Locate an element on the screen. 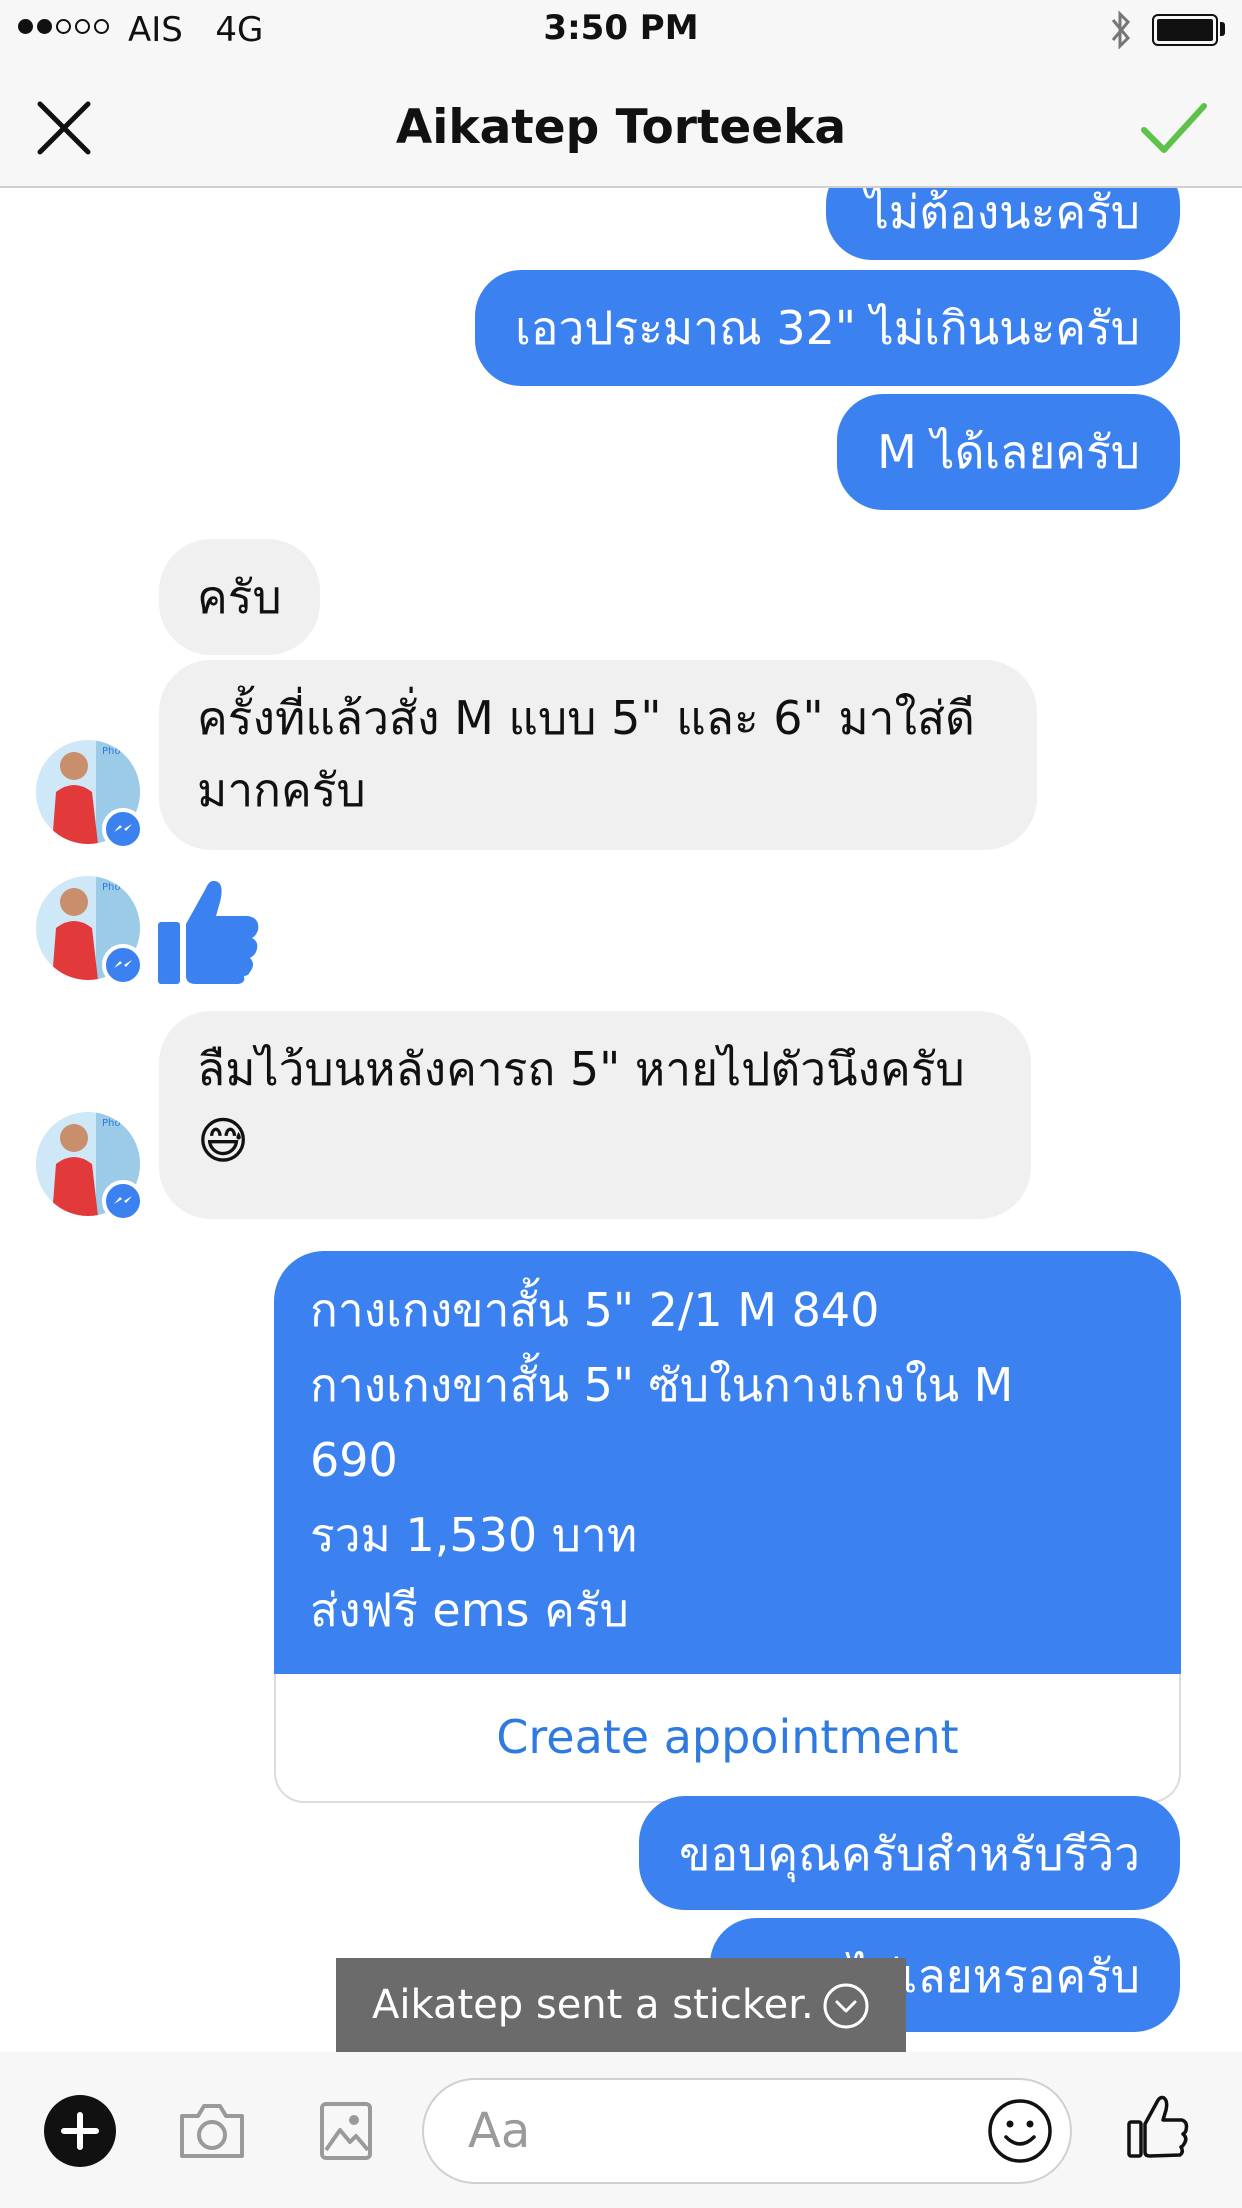 This screenshot has width=1242, height=2208. outgoing-message: ไม่ต้องนะครับ is located at coordinates (1002, 224).